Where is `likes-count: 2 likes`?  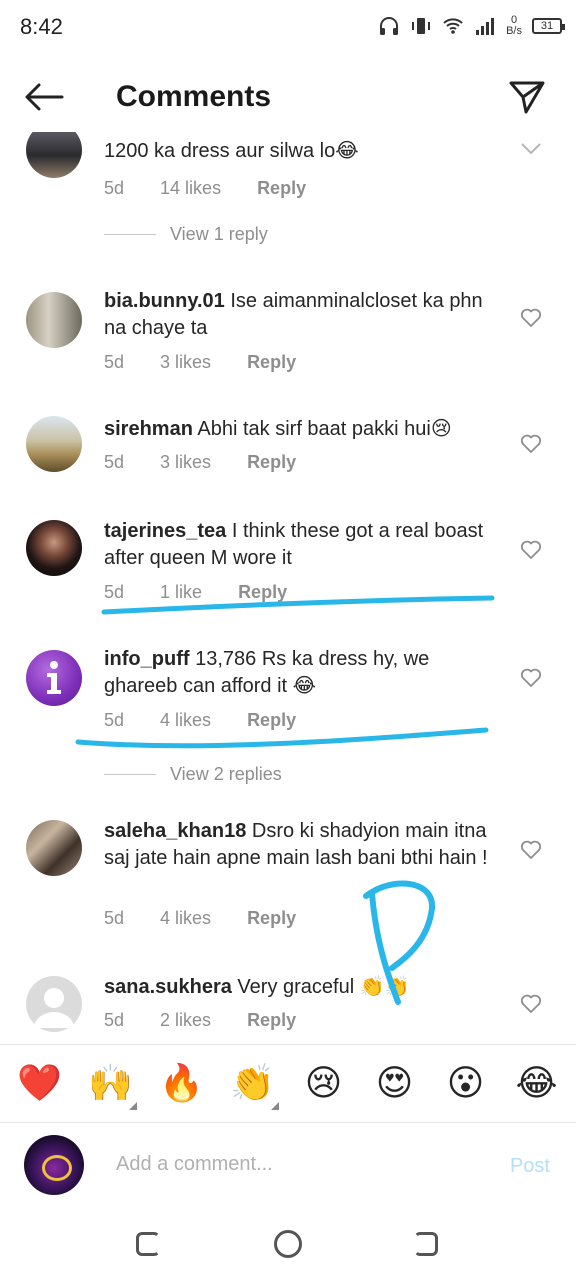 likes-count: 2 likes is located at coordinates (185, 1020).